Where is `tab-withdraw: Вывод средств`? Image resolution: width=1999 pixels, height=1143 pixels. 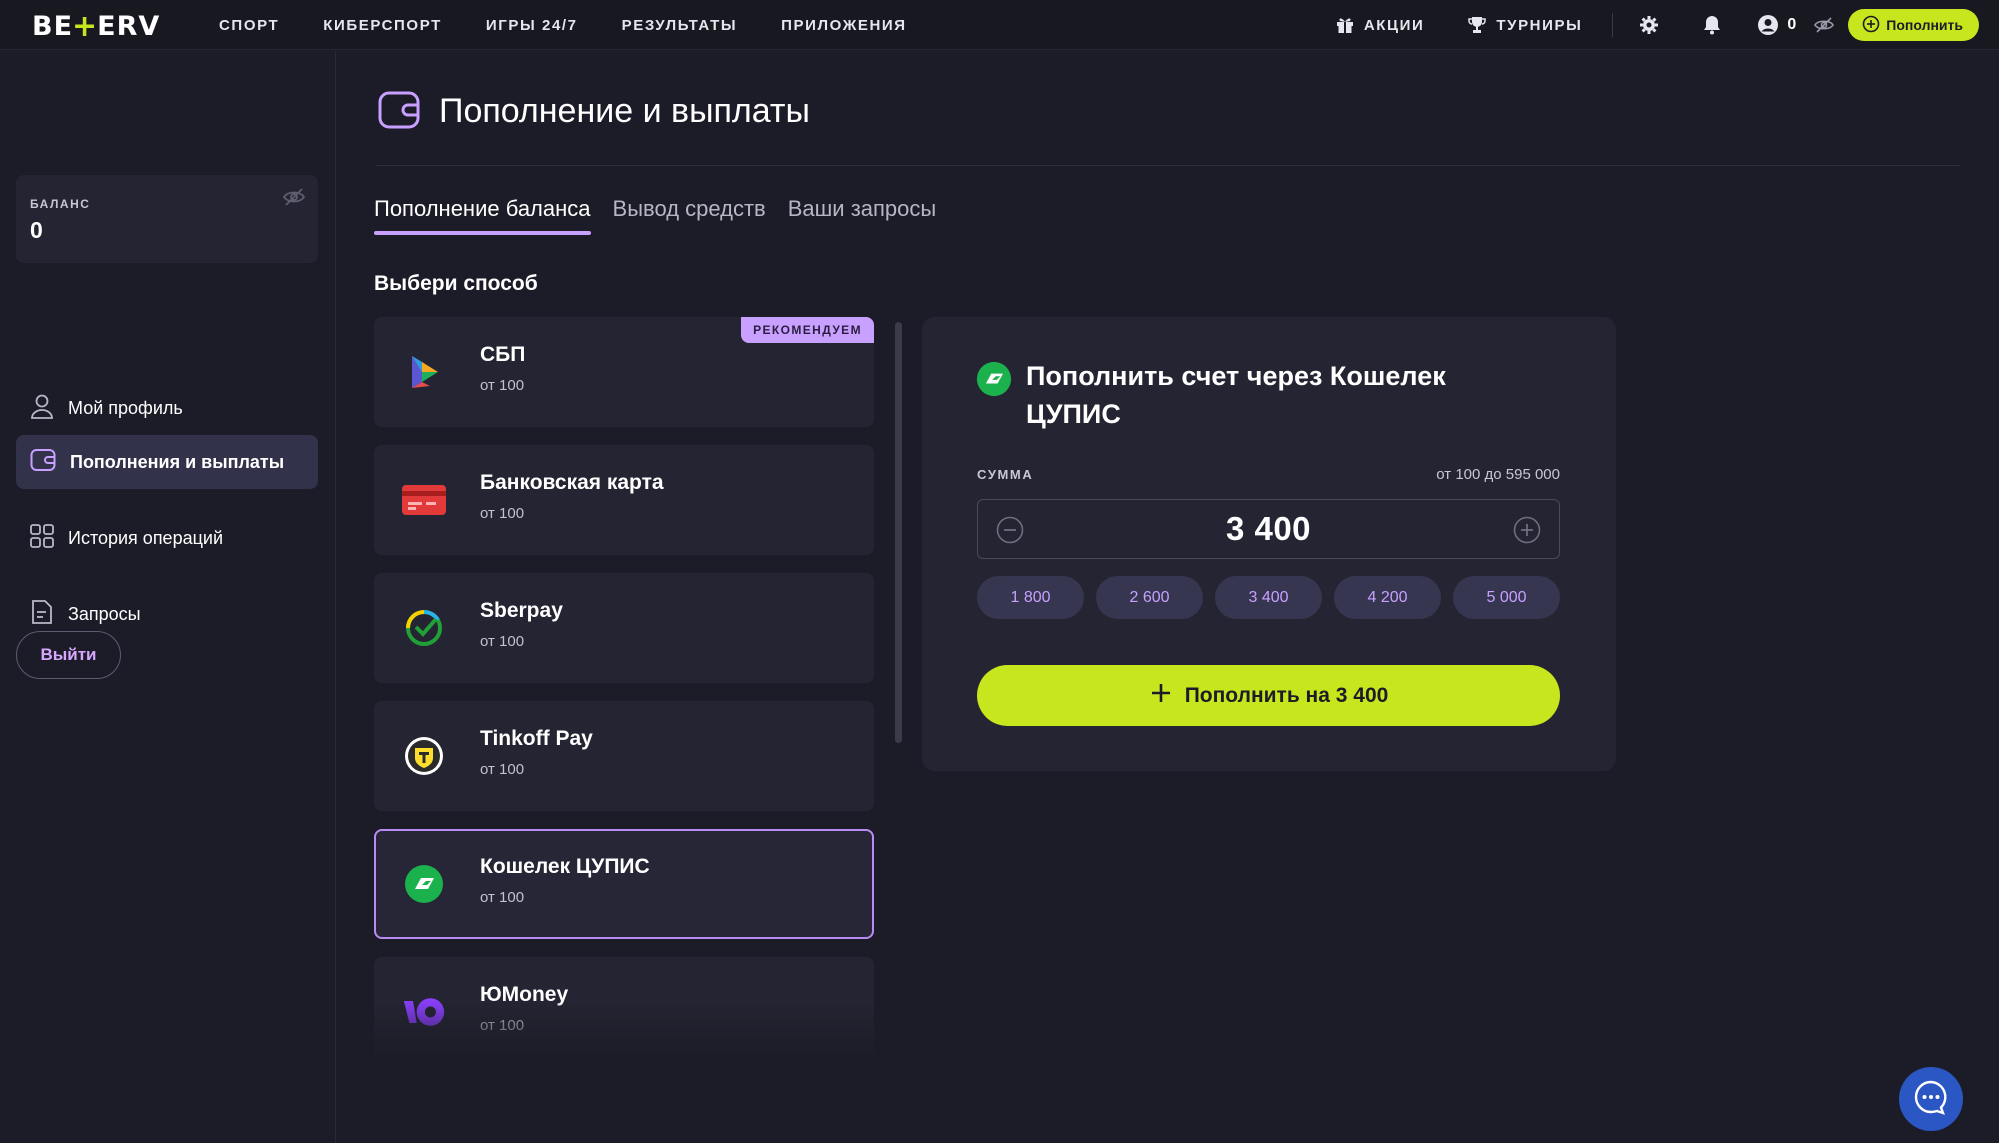 tab-withdraw: Вывод средств is located at coordinates (689, 215).